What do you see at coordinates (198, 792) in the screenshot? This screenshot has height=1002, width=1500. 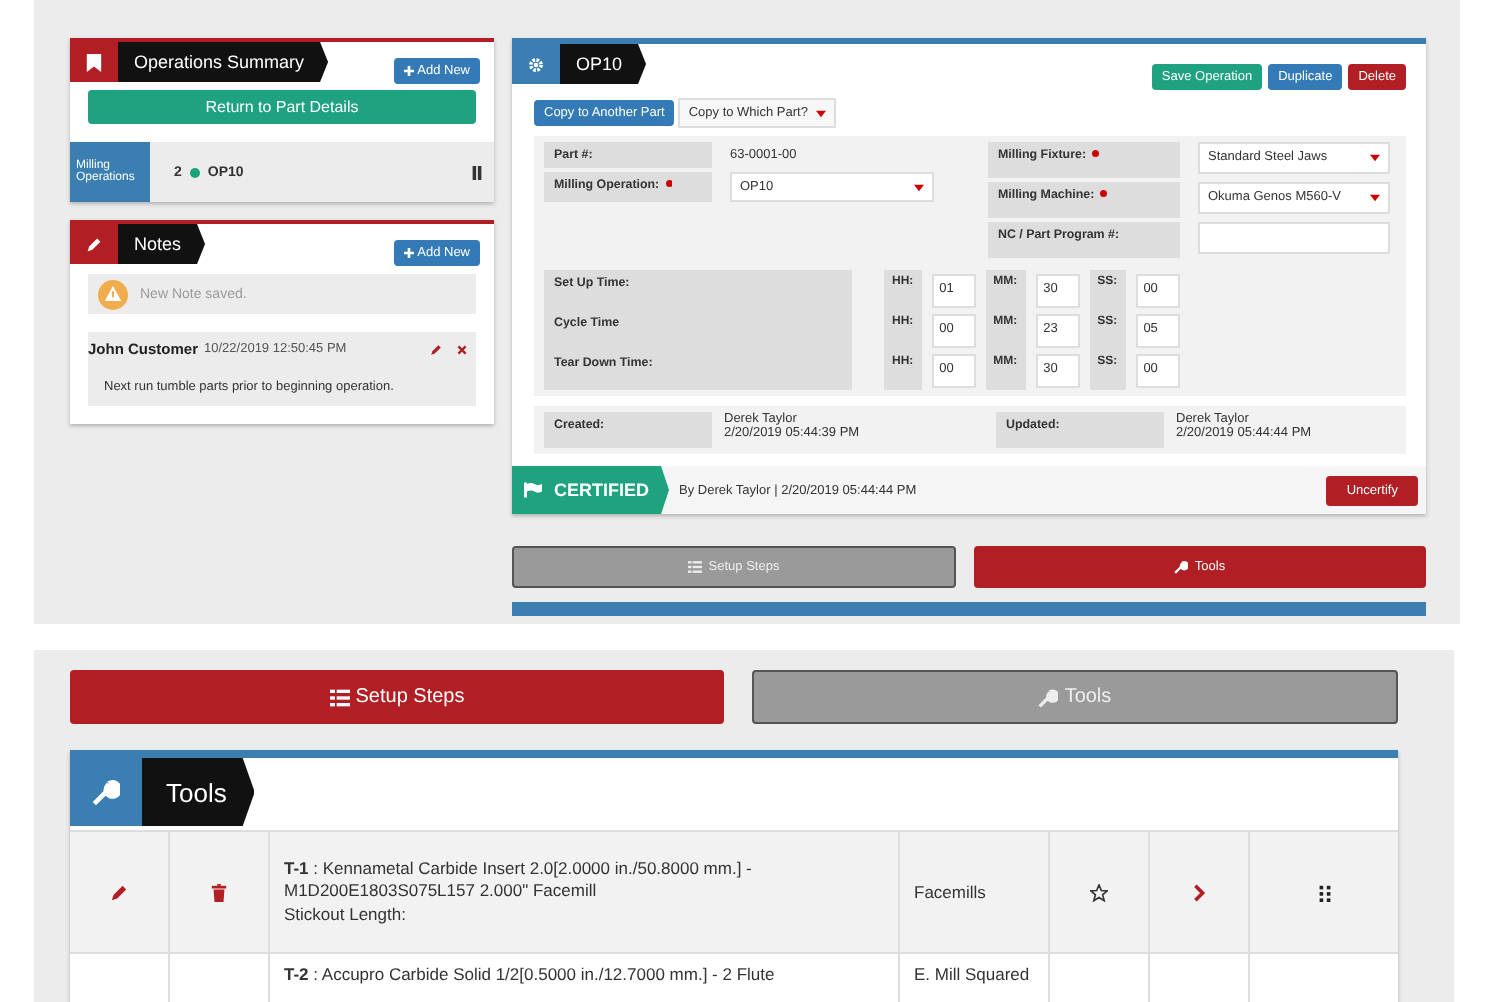 I see `panel-title: Tools` at bounding box center [198, 792].